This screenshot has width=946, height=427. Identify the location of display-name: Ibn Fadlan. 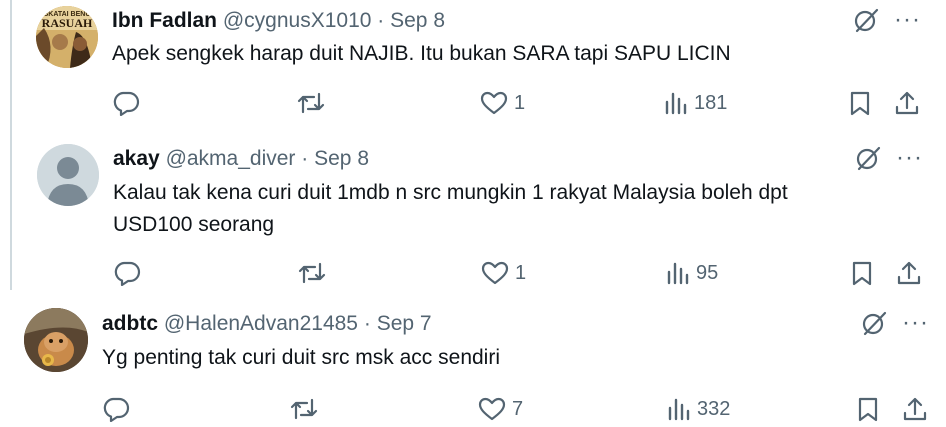
(164, 20).